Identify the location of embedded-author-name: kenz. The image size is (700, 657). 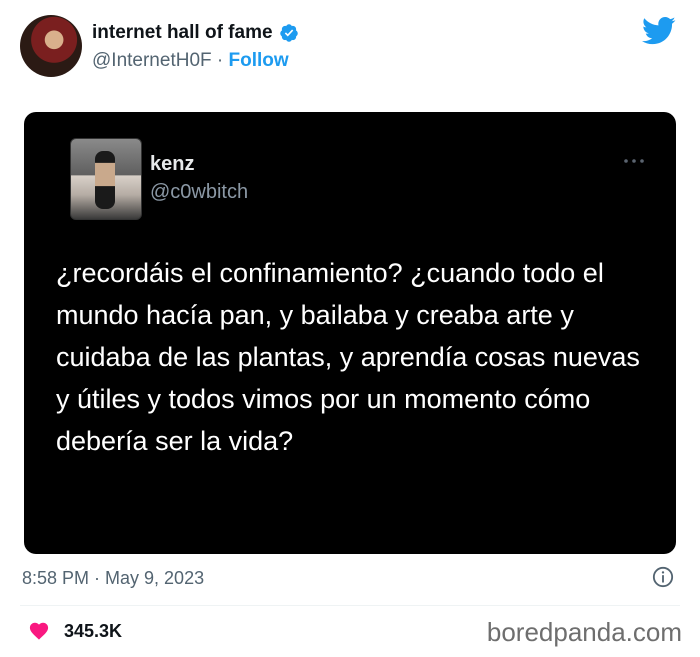
(172, 164).